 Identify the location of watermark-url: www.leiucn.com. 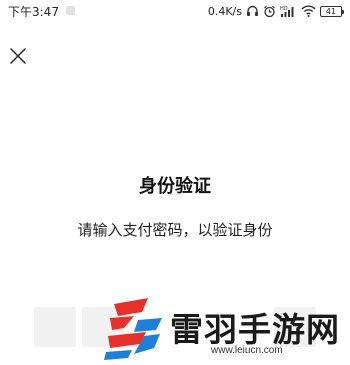
(247, 350).